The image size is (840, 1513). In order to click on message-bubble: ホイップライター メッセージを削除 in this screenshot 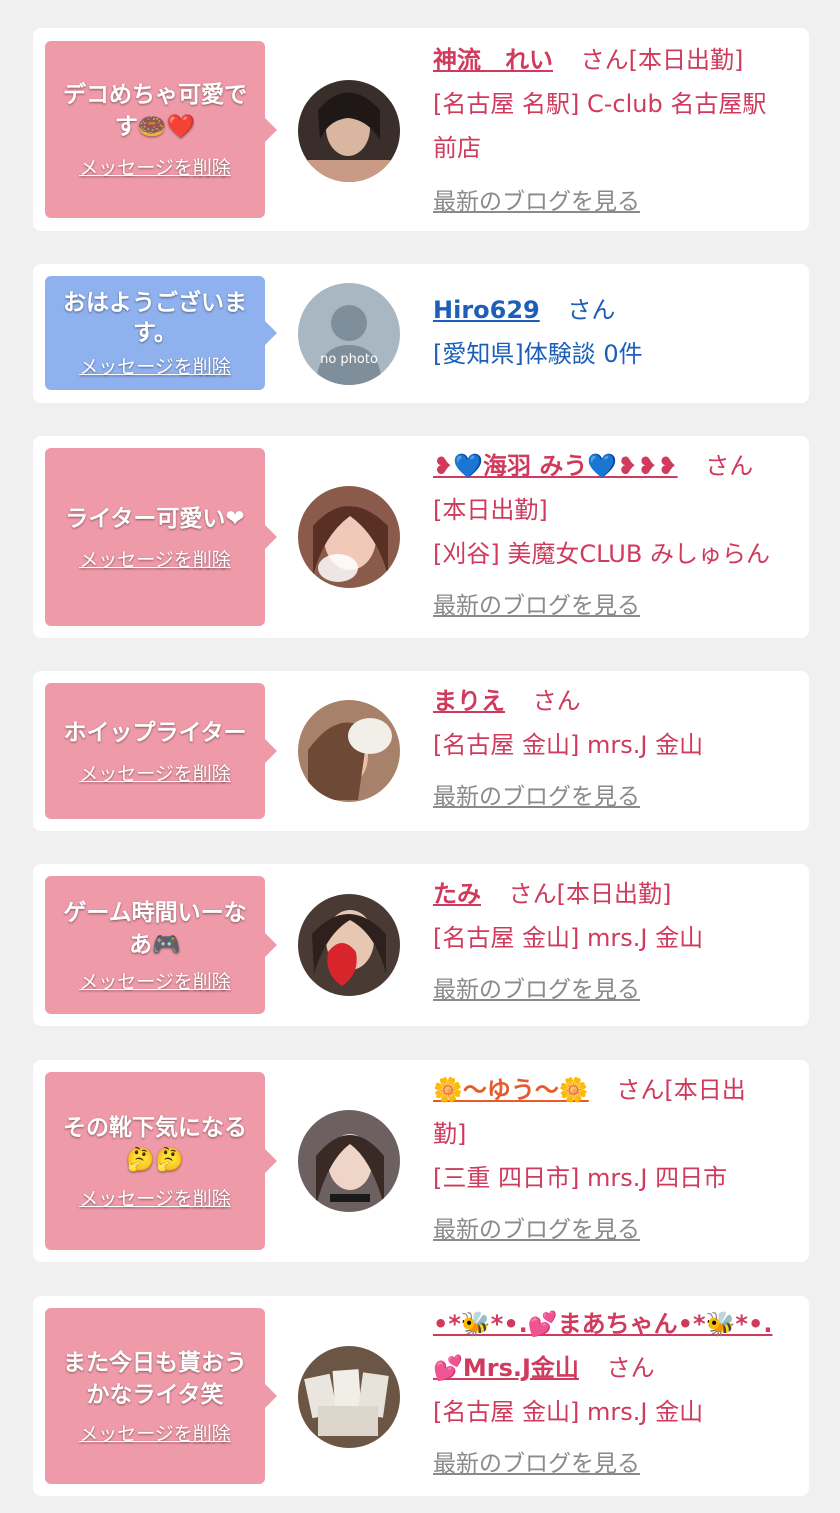, I will do `click(161, 751)`.